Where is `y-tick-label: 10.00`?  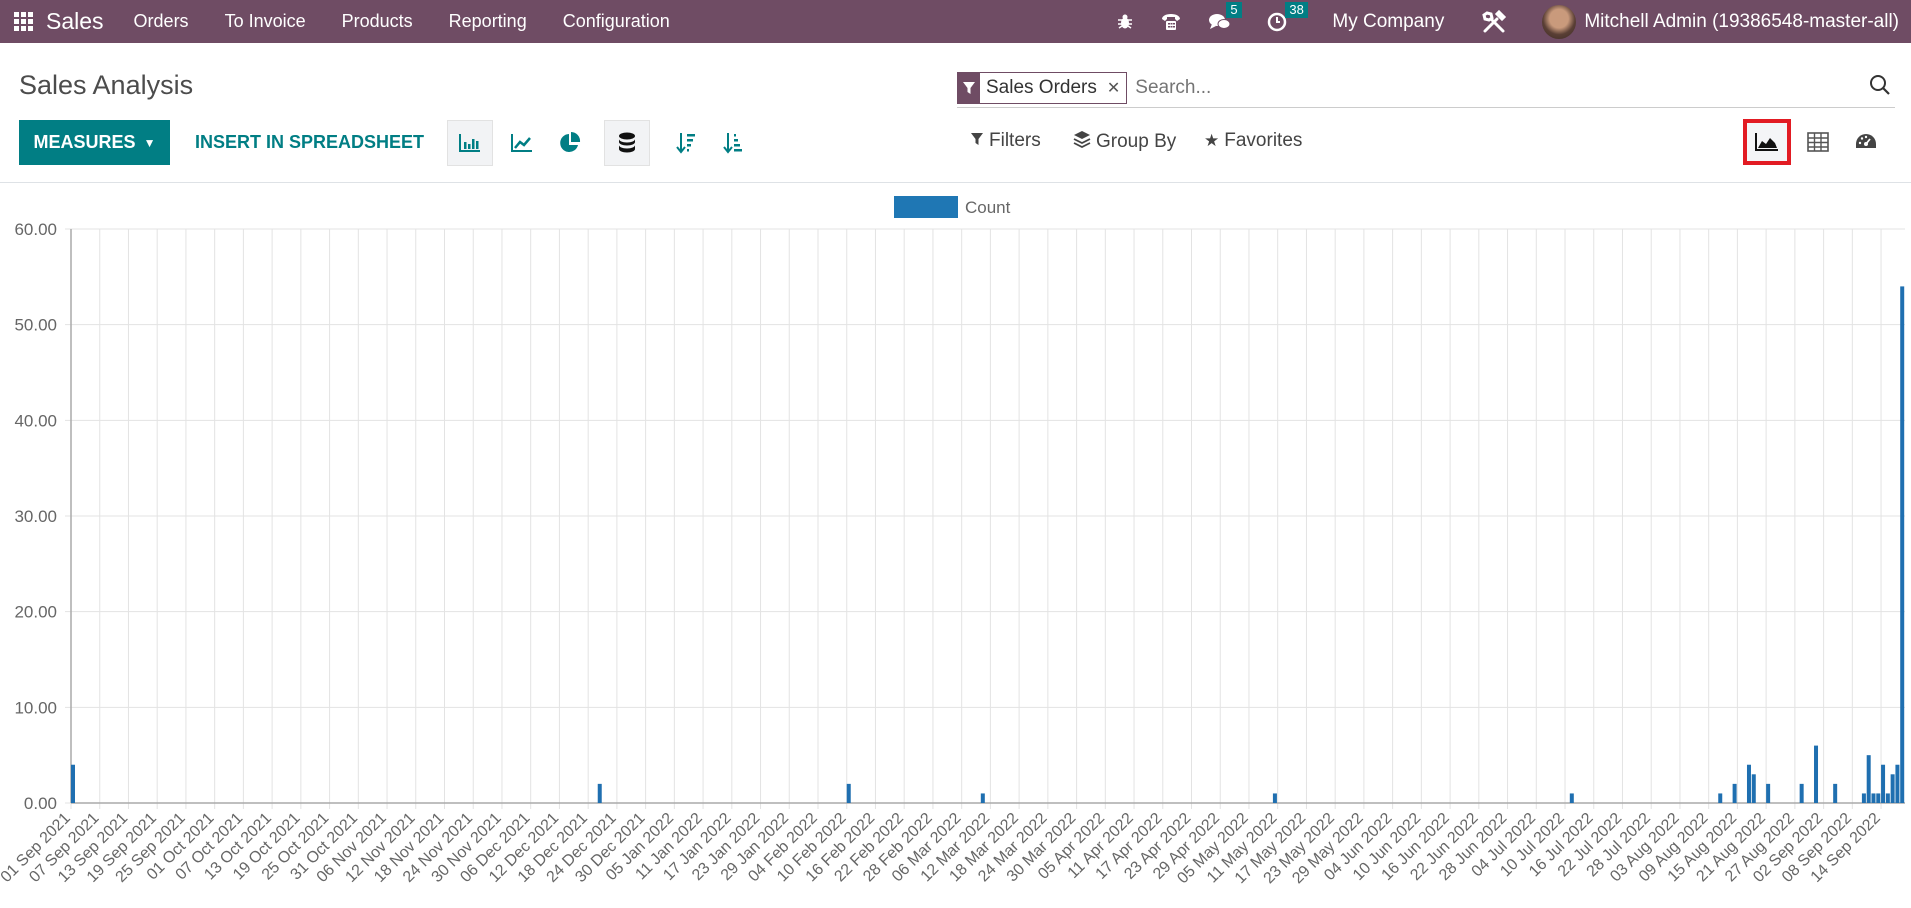
y-tick-label: 10.00 is located at coordinates (35, 707).